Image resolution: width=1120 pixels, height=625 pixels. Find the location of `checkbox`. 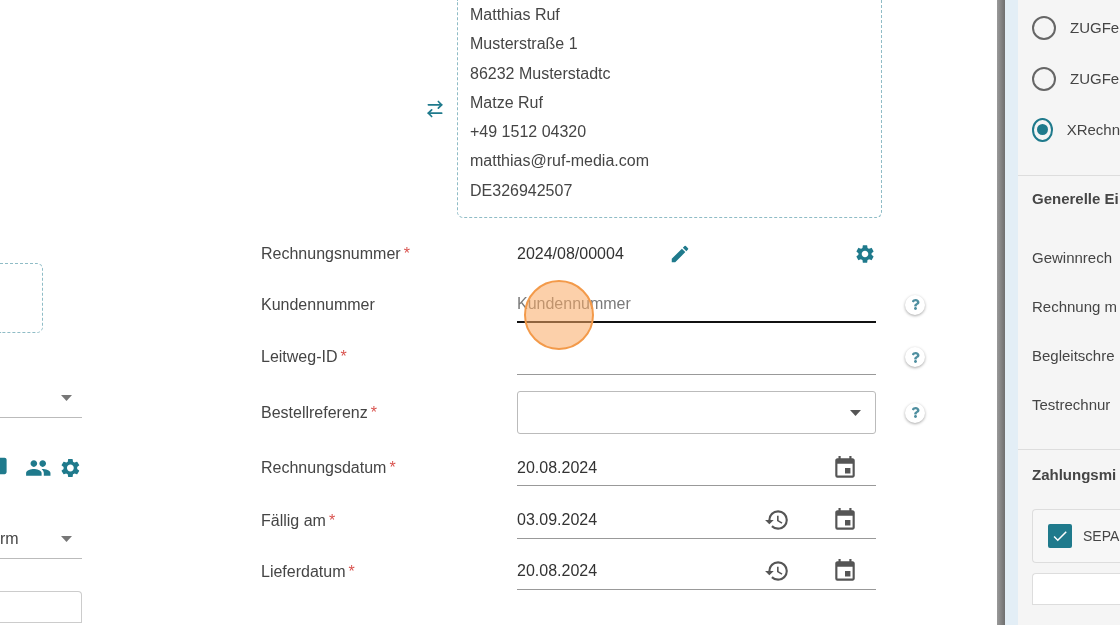

checkbox is located at coordinates (1060, 536).